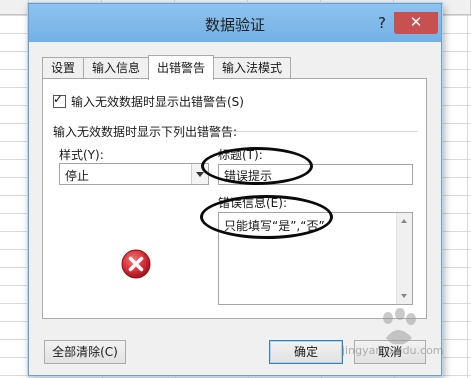 The image size is (471, 378). I want to click on style-label: 样式(Y):, so click(81, 155).